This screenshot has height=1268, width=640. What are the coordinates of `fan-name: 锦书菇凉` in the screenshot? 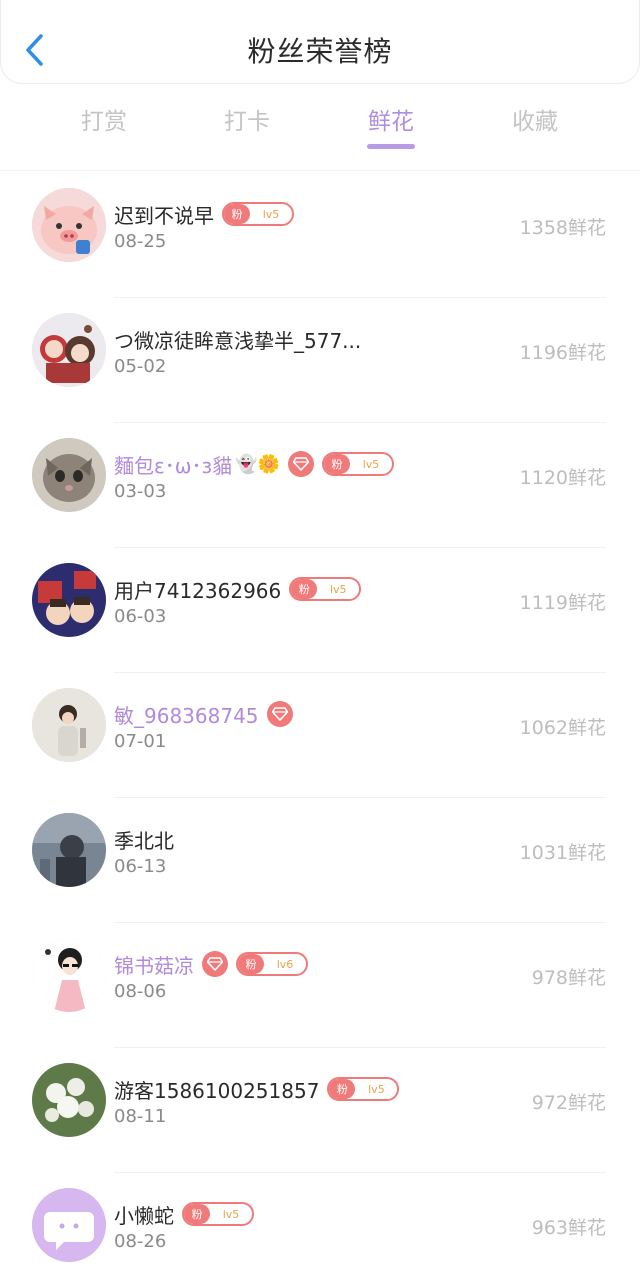 It's located at (154, 964).